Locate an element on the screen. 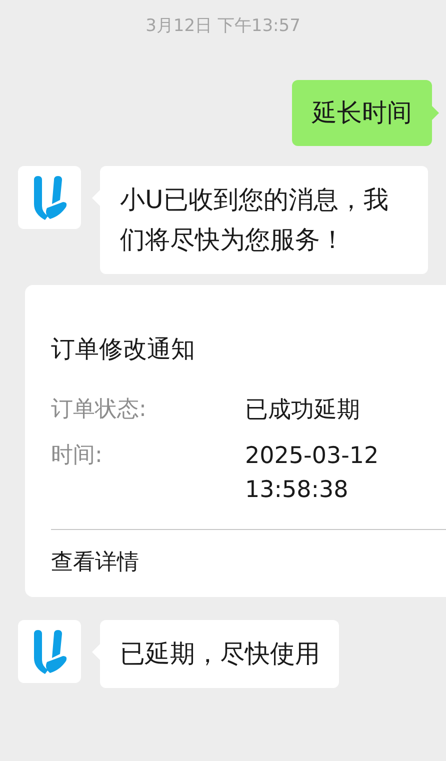  card-title: 订单修改通知 is located at coordinates (123, 349).